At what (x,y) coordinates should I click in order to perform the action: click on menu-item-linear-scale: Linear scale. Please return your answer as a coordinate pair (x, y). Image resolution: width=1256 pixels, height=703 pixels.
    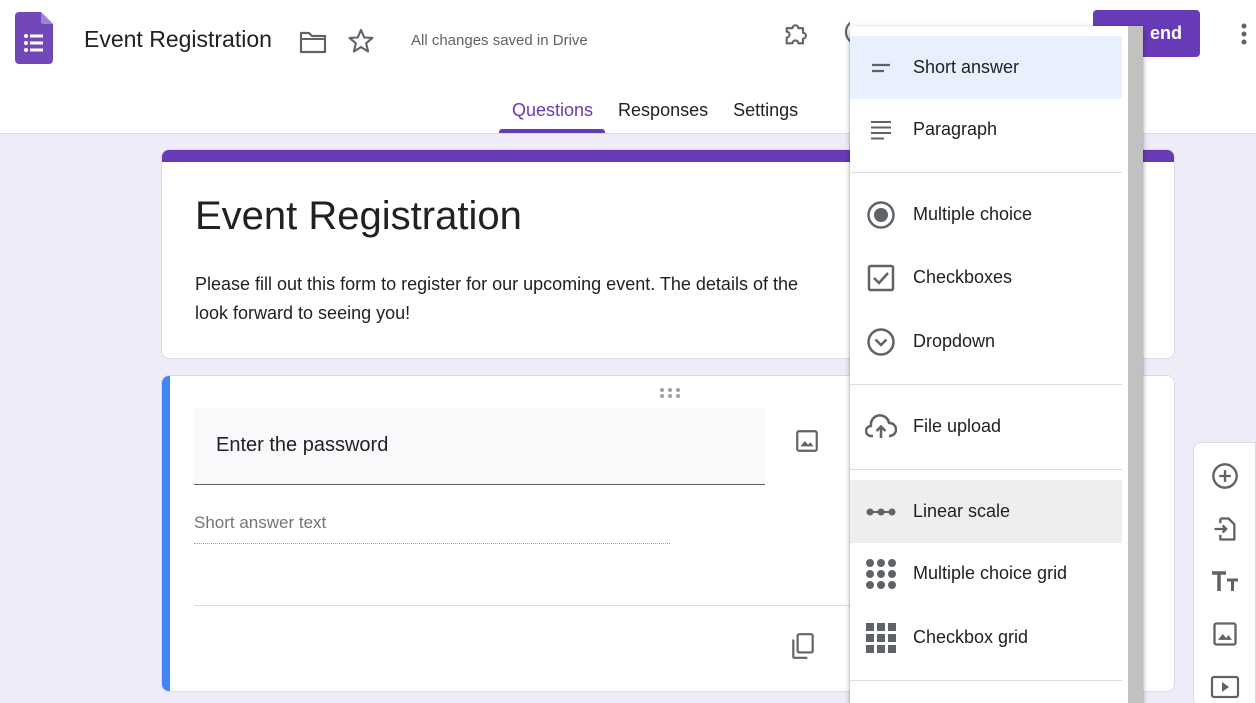
    Looking at the image, I should click on (986, 511).